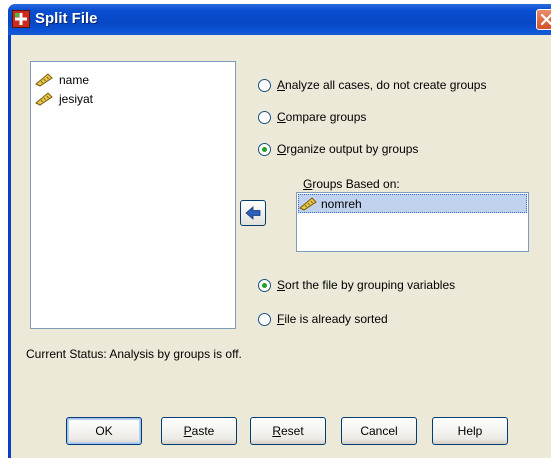  Describe the element at coordinates (199, 431) in the screenshot. I see `paste-button: Paste` at that location.